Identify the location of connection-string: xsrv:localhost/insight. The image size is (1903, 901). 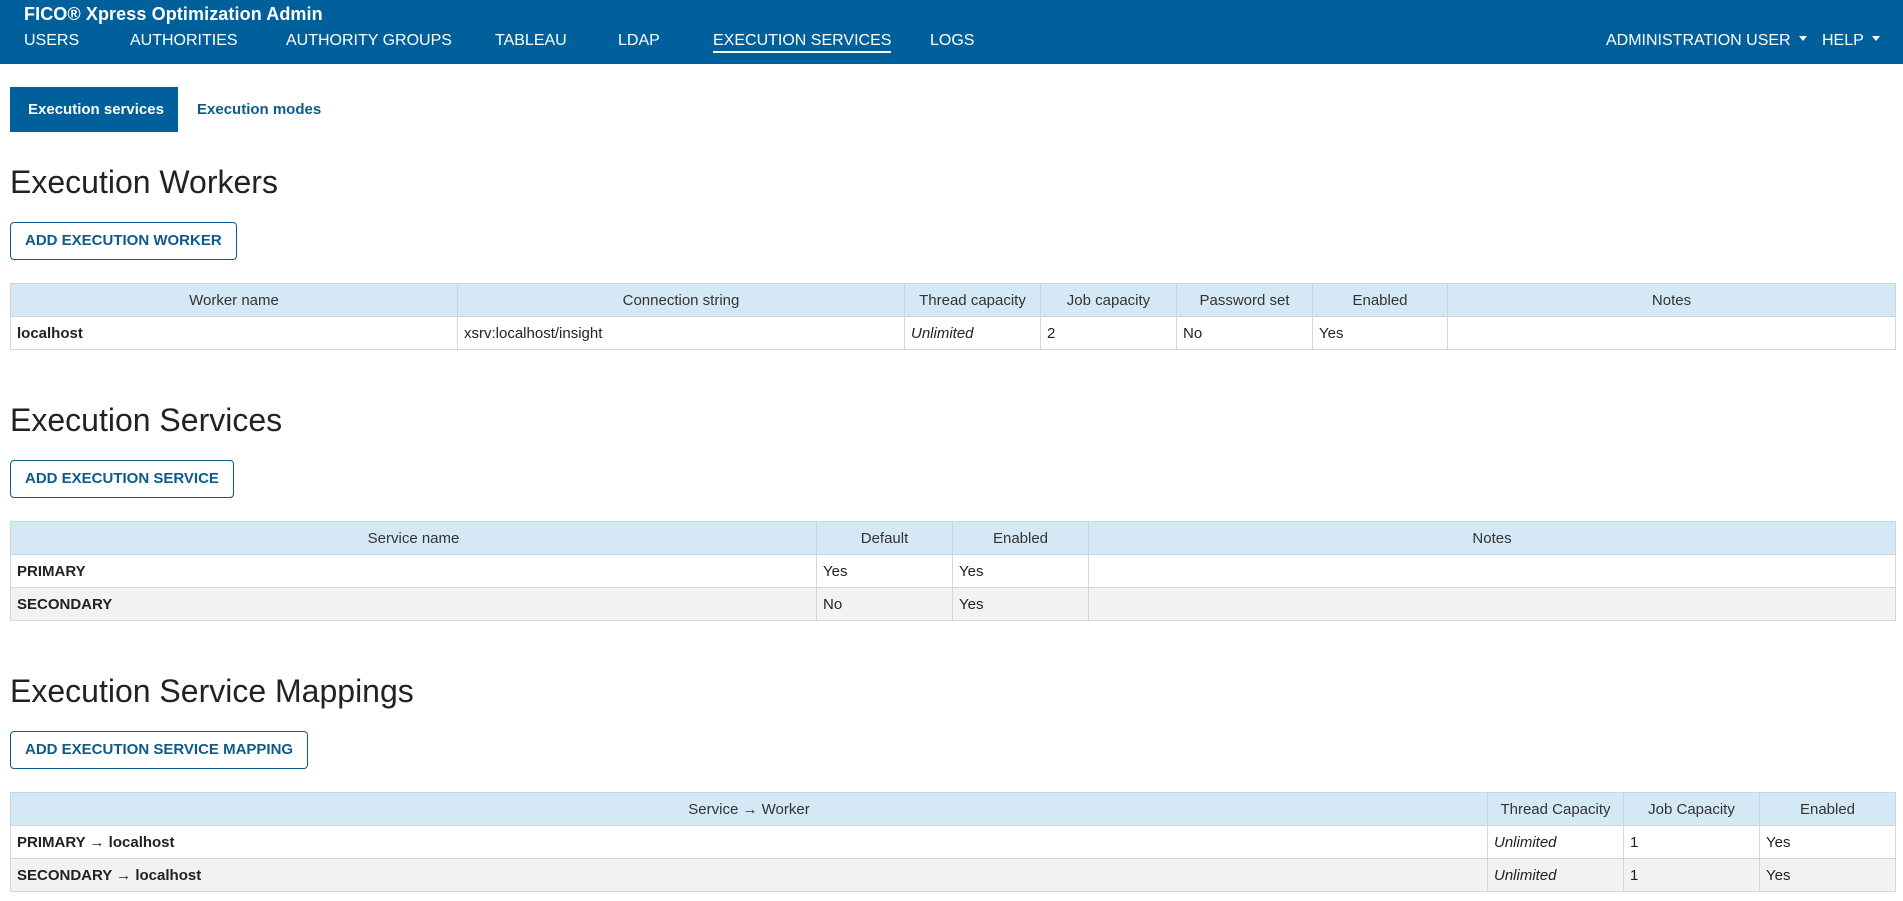
(681, 333).